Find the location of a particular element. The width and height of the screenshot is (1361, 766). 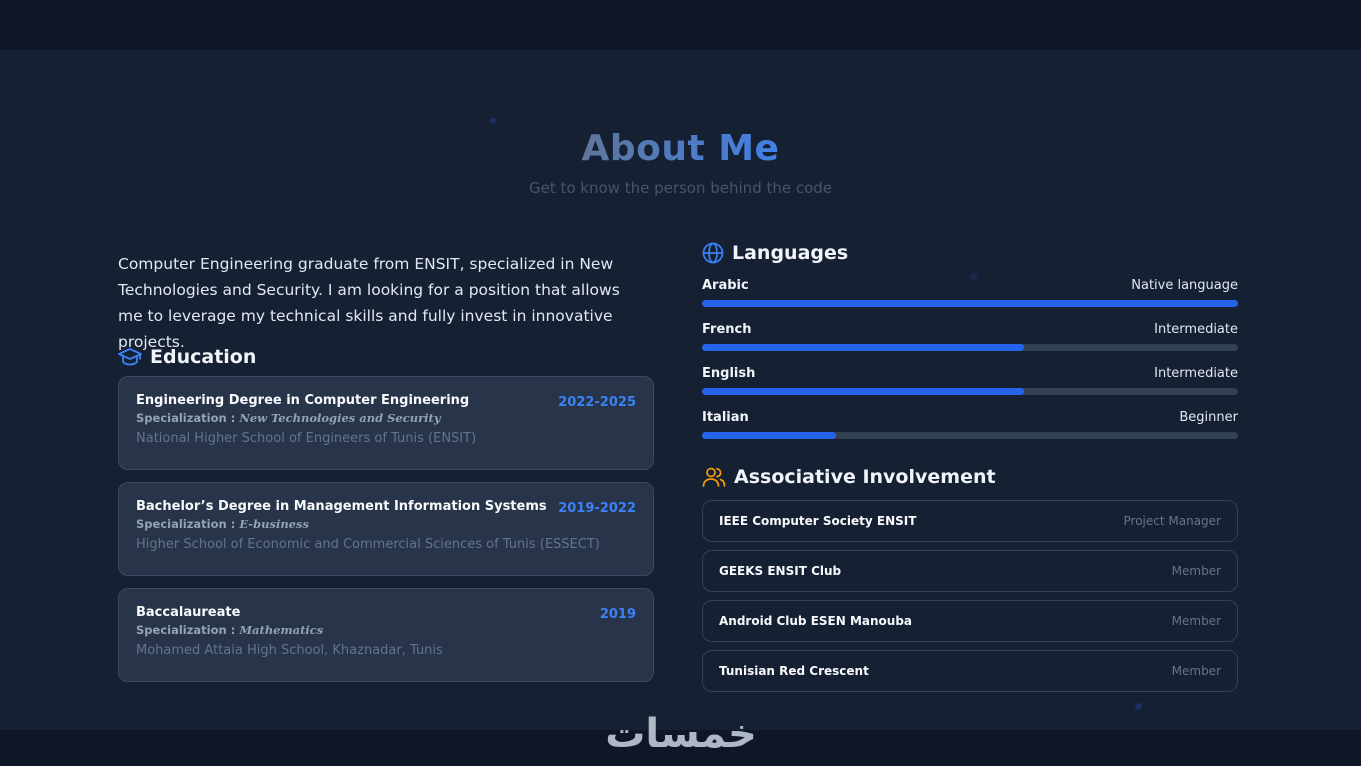

spec-value: Mathematics is located at coordinates (281, 630).